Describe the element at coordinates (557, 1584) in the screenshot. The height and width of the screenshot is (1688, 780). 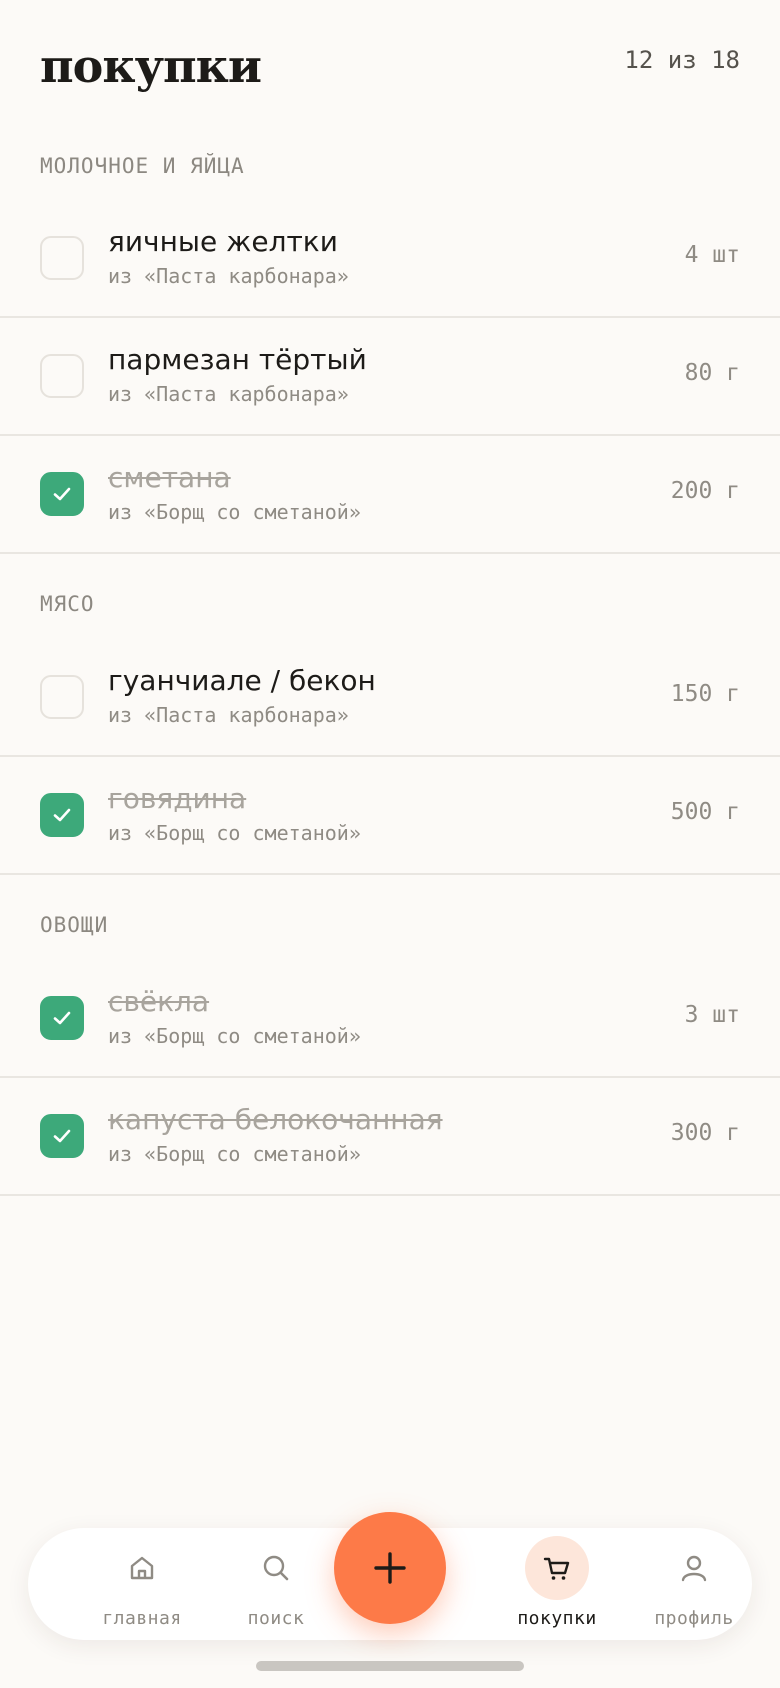
I see `nav-item-shopping: покупки` at that location.